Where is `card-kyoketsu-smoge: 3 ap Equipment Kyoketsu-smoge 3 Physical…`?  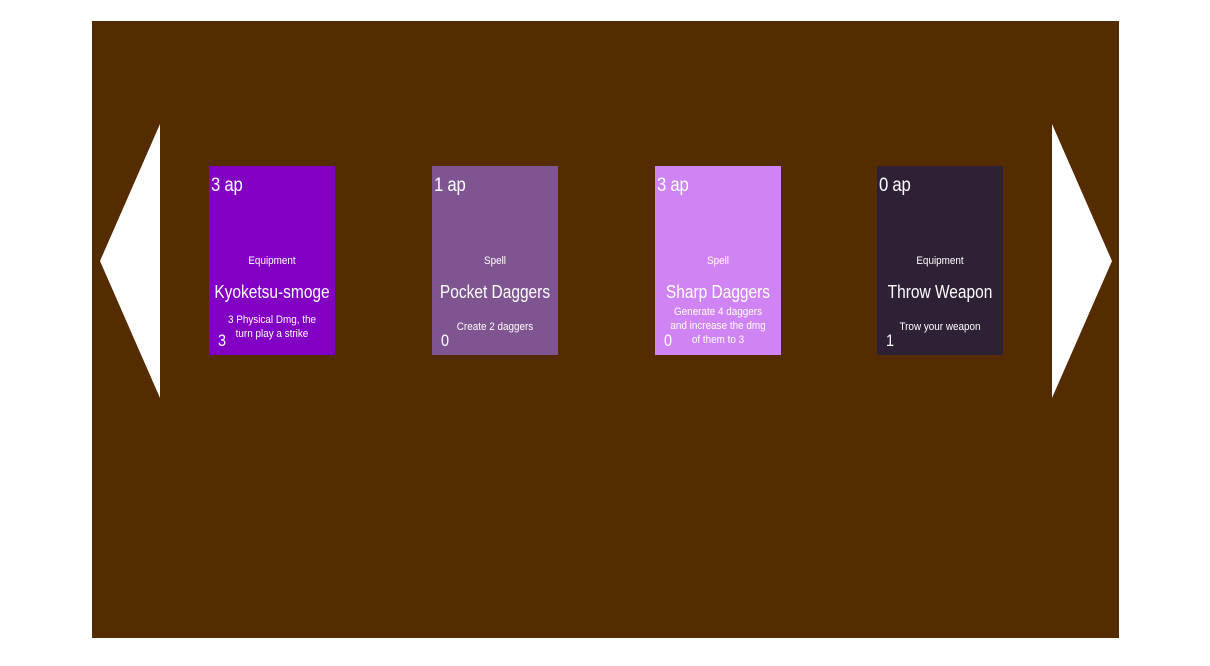 card-kyoketsu-smoge: 3 ap Equipment Kyoketsu-smoge 3 Physical… is located at coordinates (272, 260).